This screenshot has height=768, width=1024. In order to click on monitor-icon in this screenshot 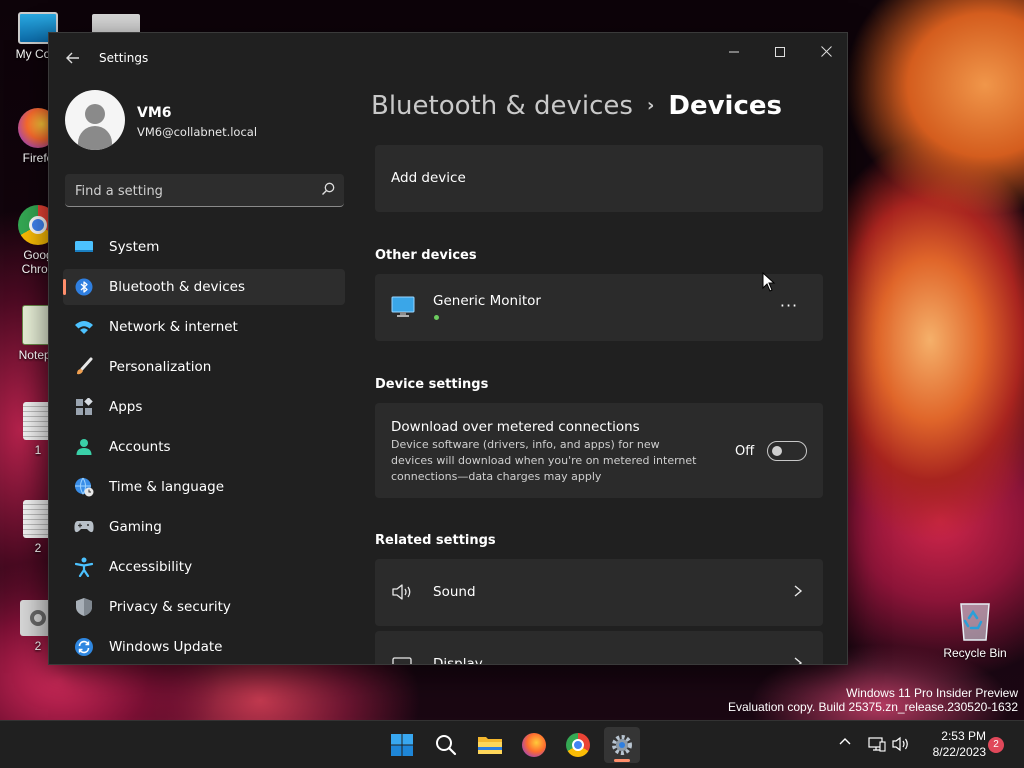, I will do `click(403, 306)`.